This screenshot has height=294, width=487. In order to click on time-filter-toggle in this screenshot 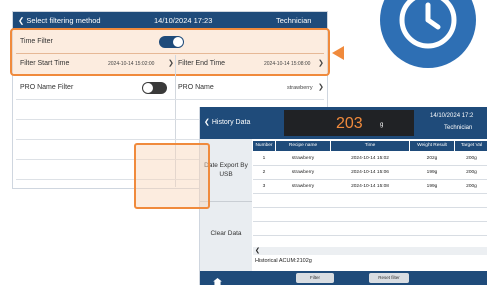, I will do `click(171, 42)`.